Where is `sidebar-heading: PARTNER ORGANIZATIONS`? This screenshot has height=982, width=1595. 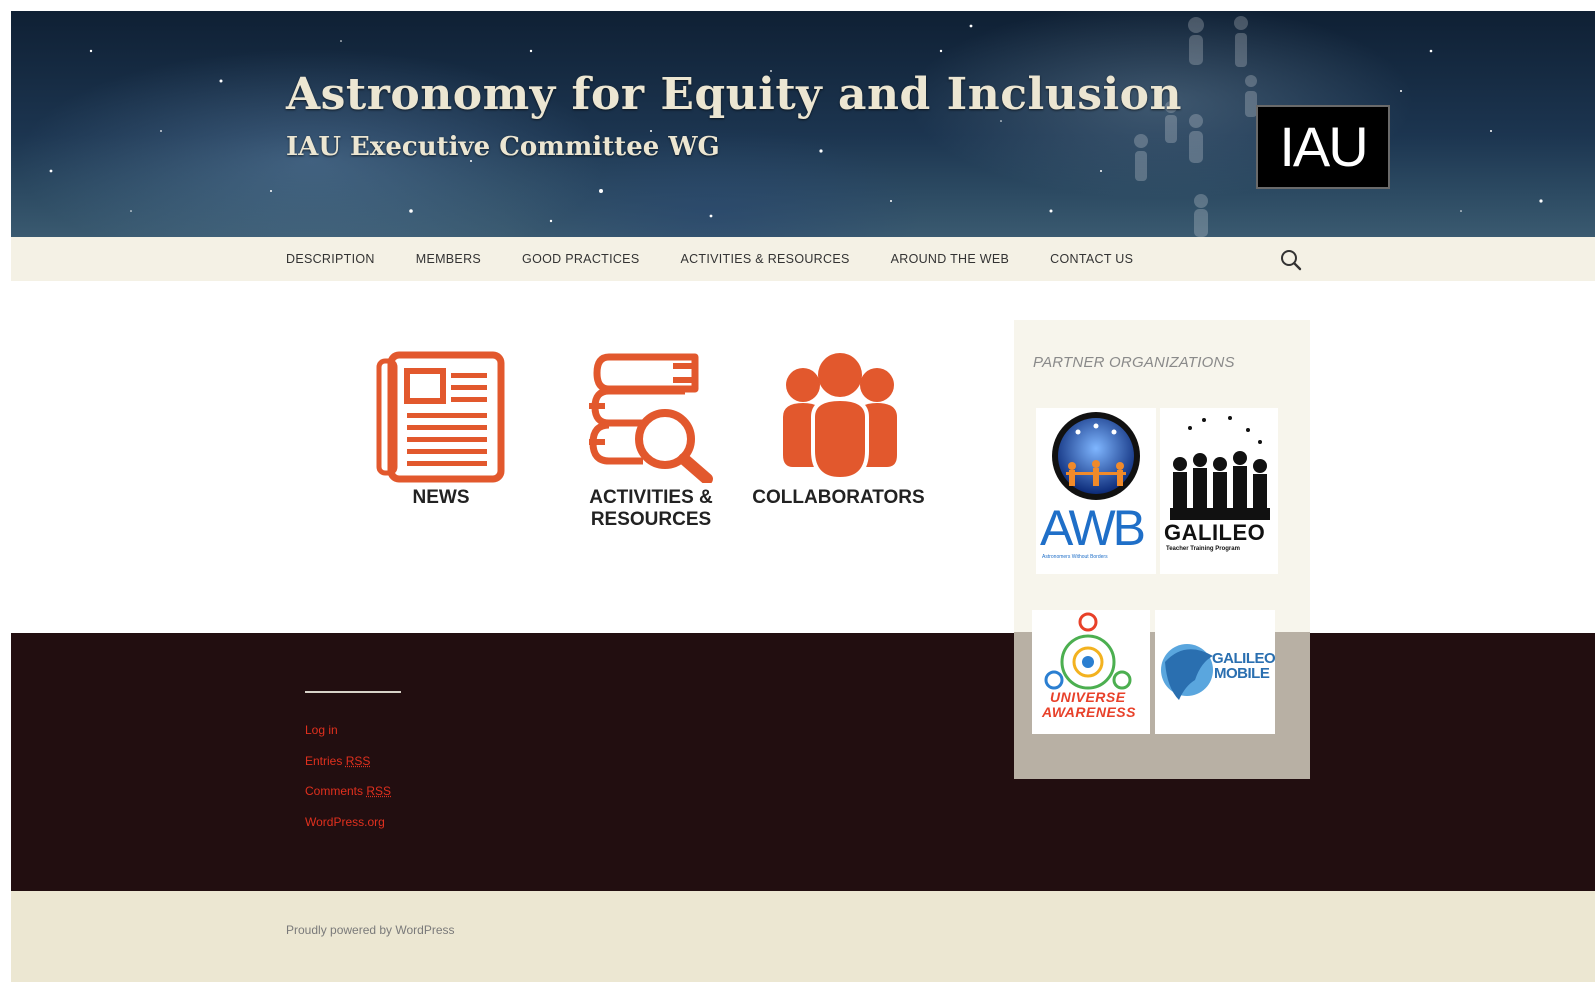
sidebar-heading: PARTNER ORGANIZATIONS is located at coordinates (1134, 362).